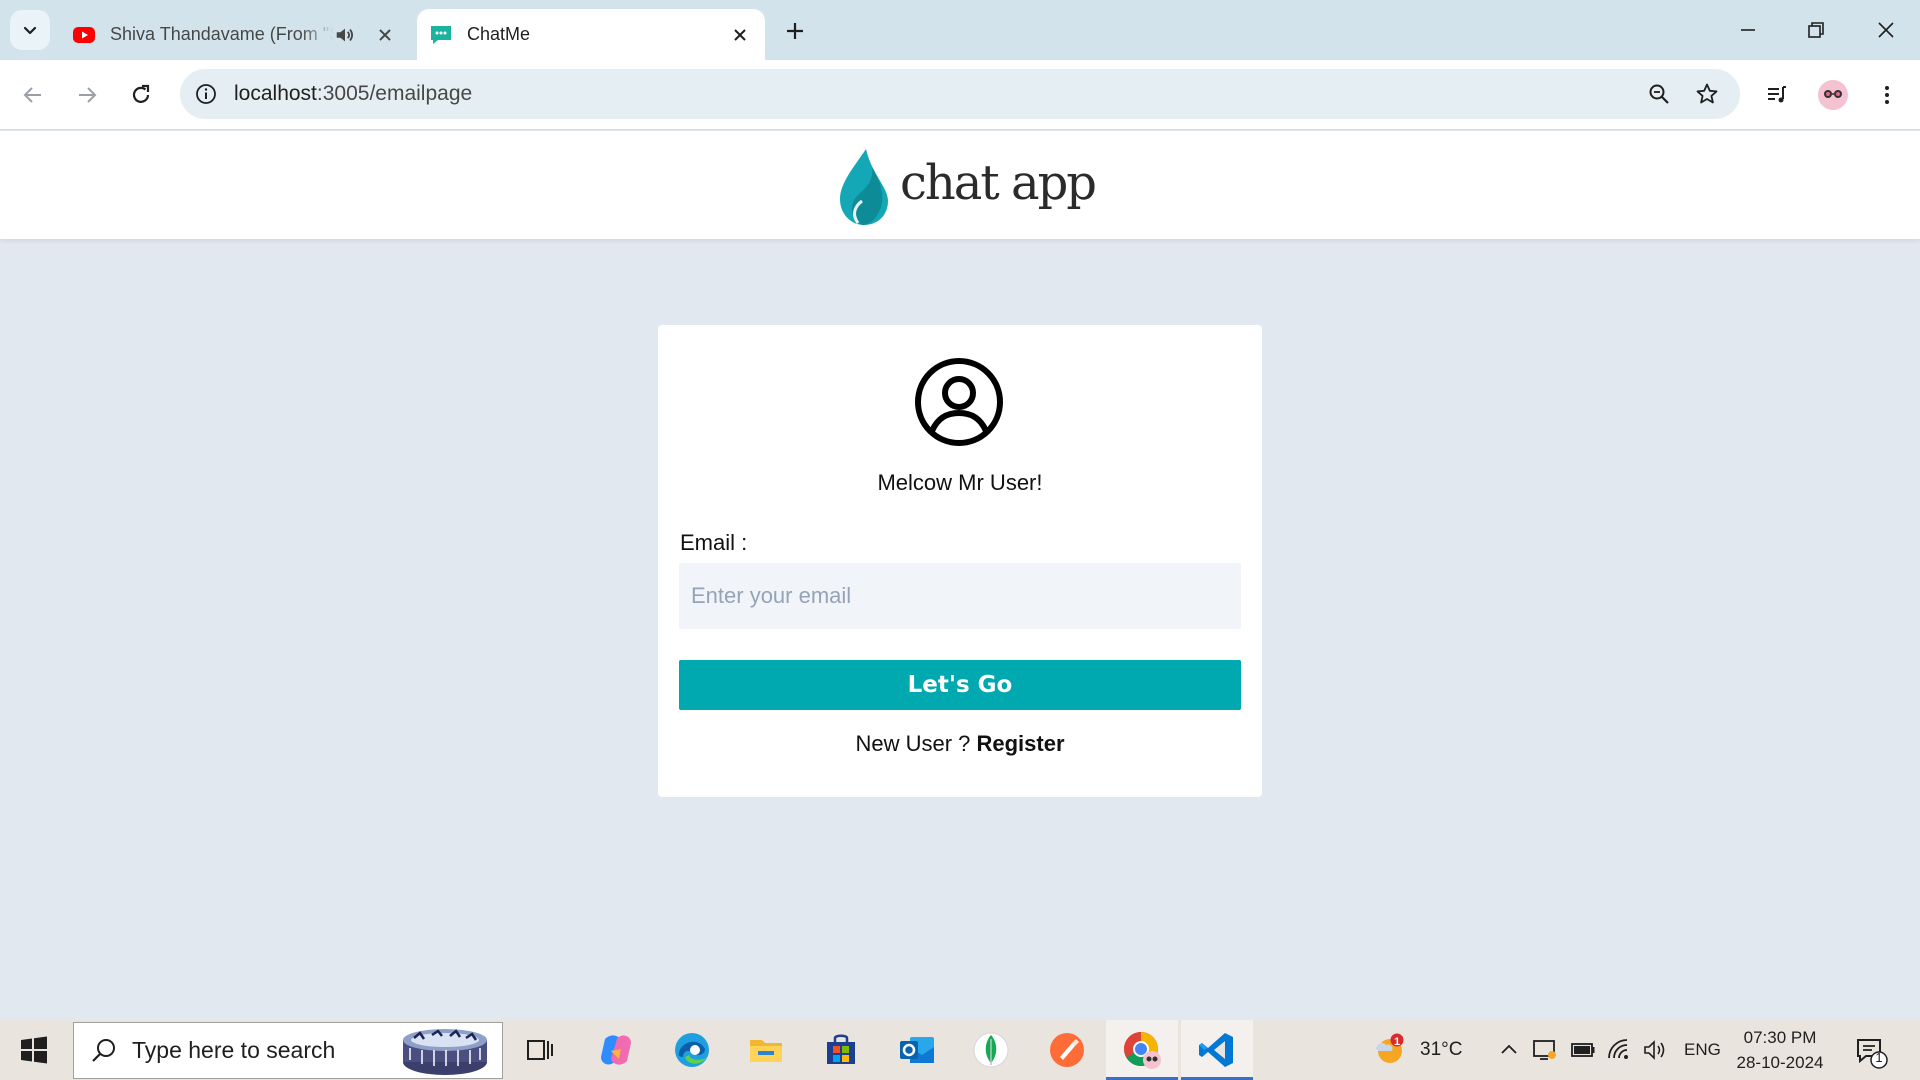  What do you see at coordinates (1780, 1062) in the screenshot?
I see `clock-date: 28-10-2024` at bounding box center [1780, 1062].